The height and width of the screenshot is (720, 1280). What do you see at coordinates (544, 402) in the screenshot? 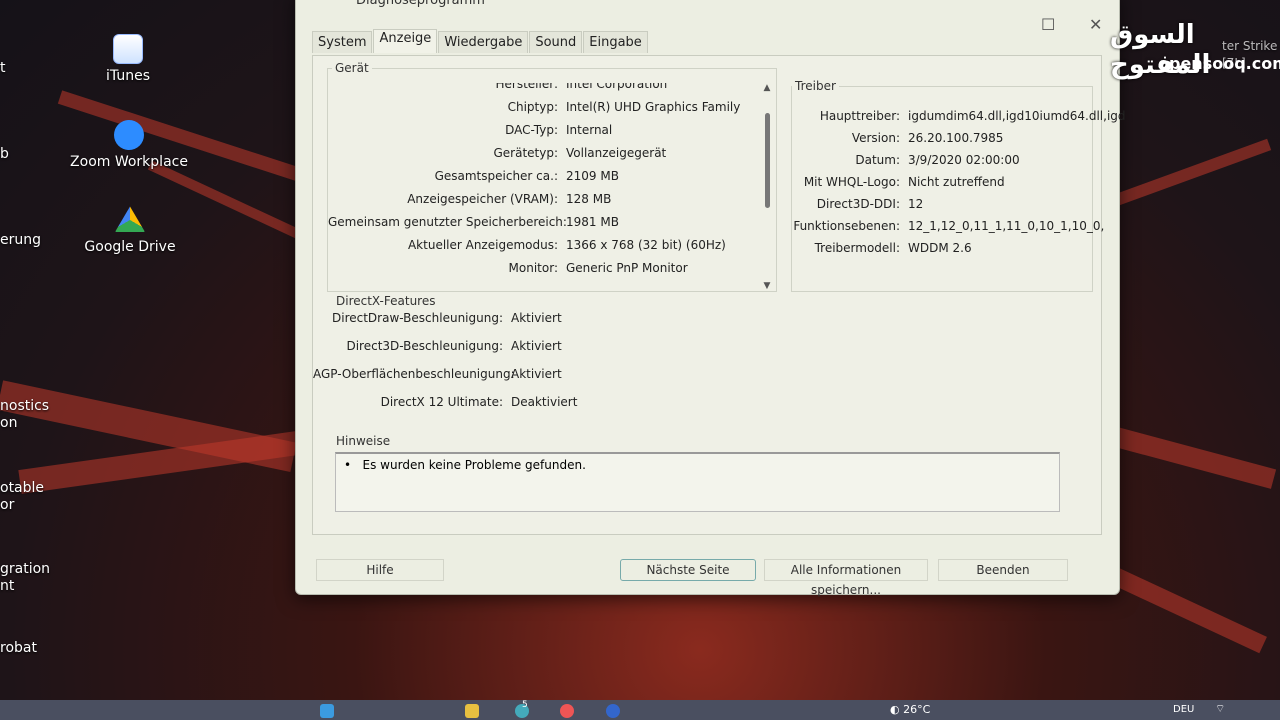
I see `info-value: Deaktiviert` at bounding box center [544, 402].